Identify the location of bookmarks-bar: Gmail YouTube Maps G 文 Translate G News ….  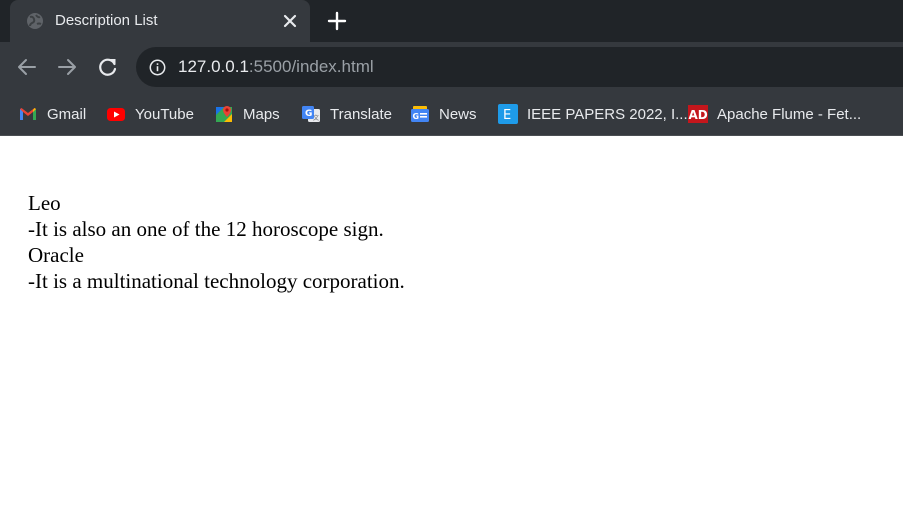
(451, 114).